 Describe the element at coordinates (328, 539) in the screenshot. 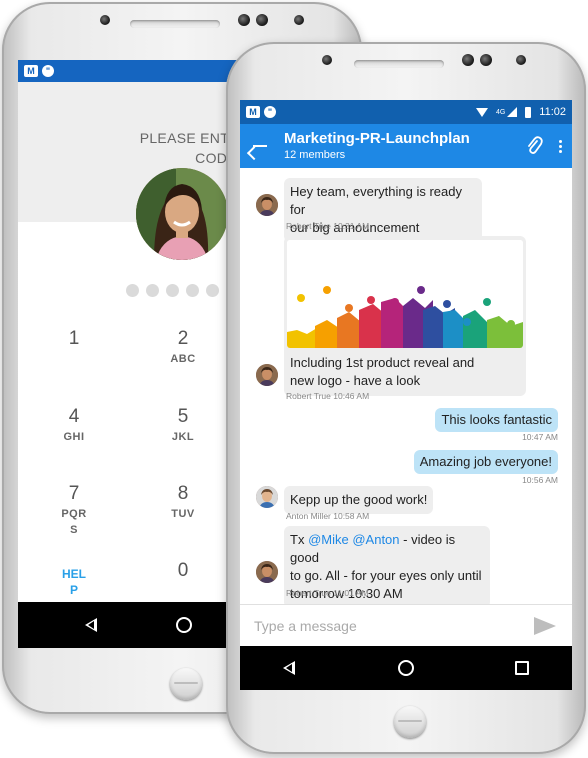

I see `mention-link: @Mike` at that location.